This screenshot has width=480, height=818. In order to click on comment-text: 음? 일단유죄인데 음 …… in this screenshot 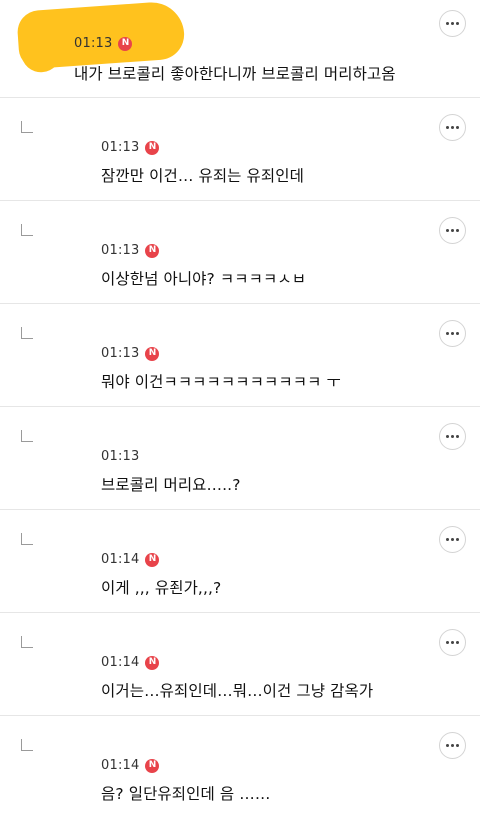, I will do `click(186, 794)`.